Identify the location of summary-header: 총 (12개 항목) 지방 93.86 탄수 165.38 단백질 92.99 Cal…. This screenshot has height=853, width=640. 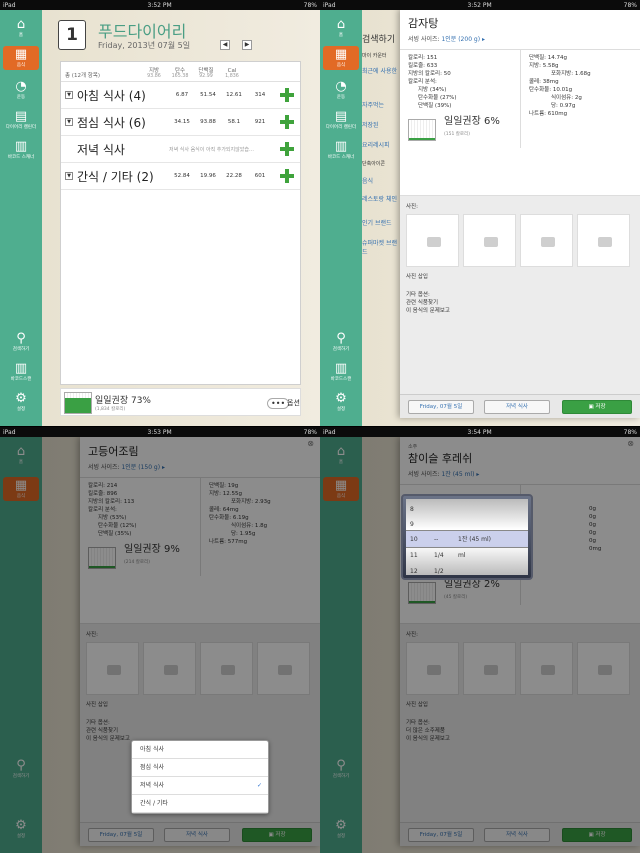
(180, 72).